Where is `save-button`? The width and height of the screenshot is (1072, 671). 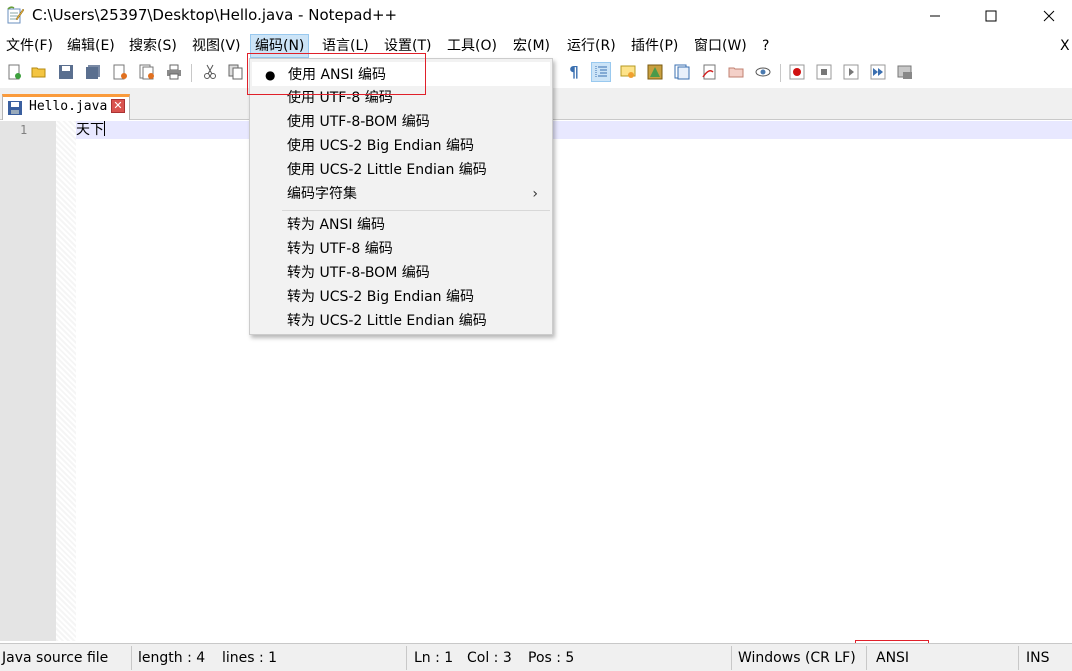
save-button is located at coordinates (66, 72).